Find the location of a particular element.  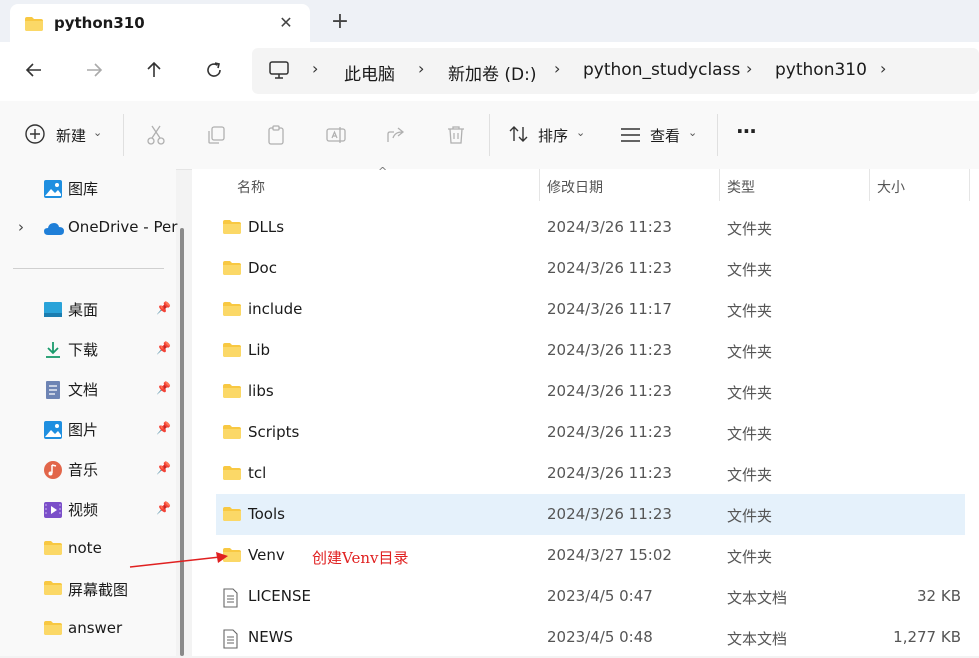

sidebar-item-desktop: 桌面 📌 is located at coordinates (88, 309).